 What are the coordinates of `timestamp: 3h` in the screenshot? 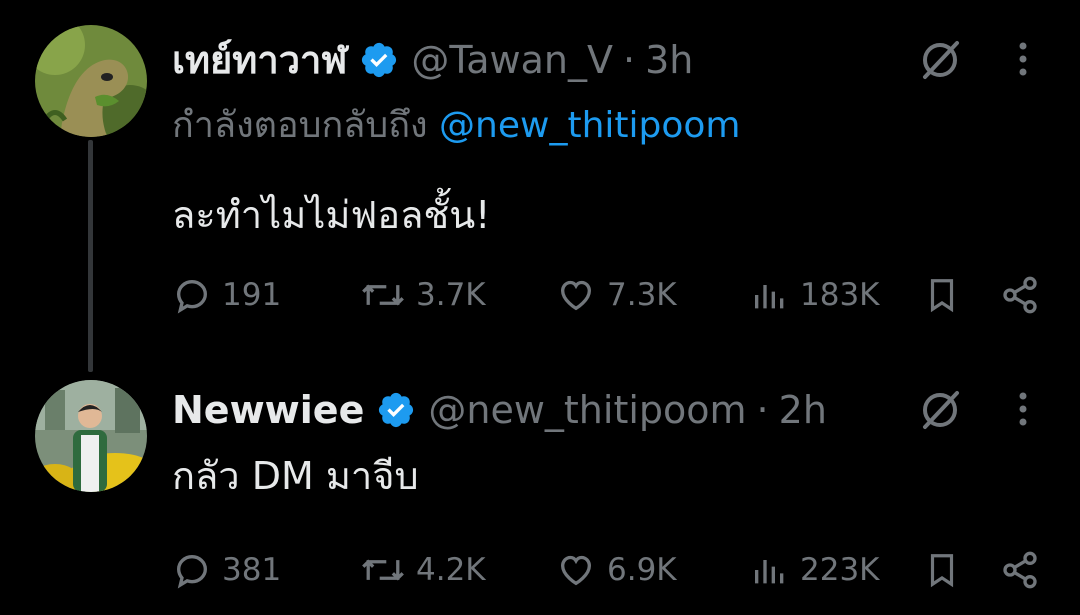 It's located at (669, 60).